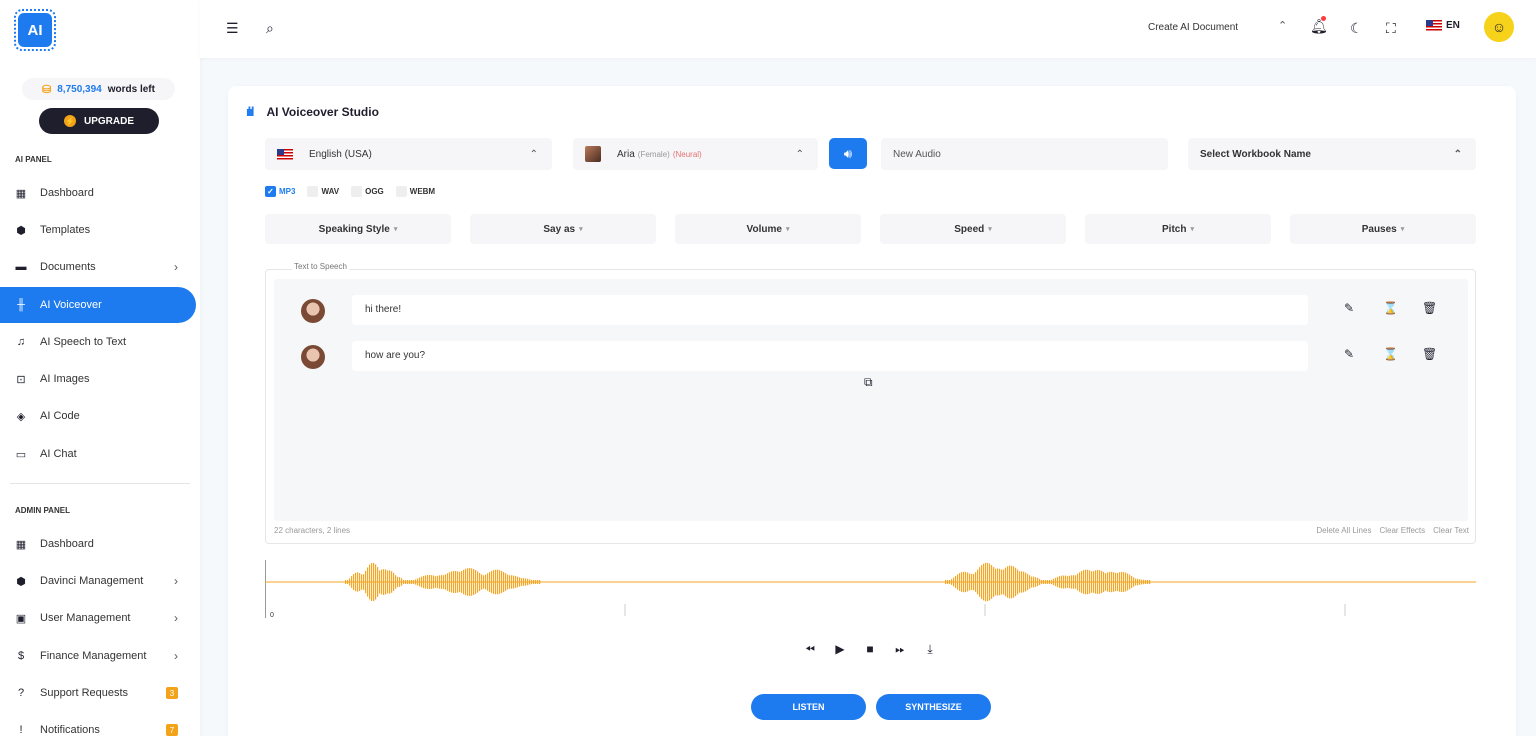 The height and width of the screenshot is (736, 1536). Describe the element at coordinates (98, 379) in the screenshot. I see `sidebar-item-ai-images: ⊡ AI Images` at that location.